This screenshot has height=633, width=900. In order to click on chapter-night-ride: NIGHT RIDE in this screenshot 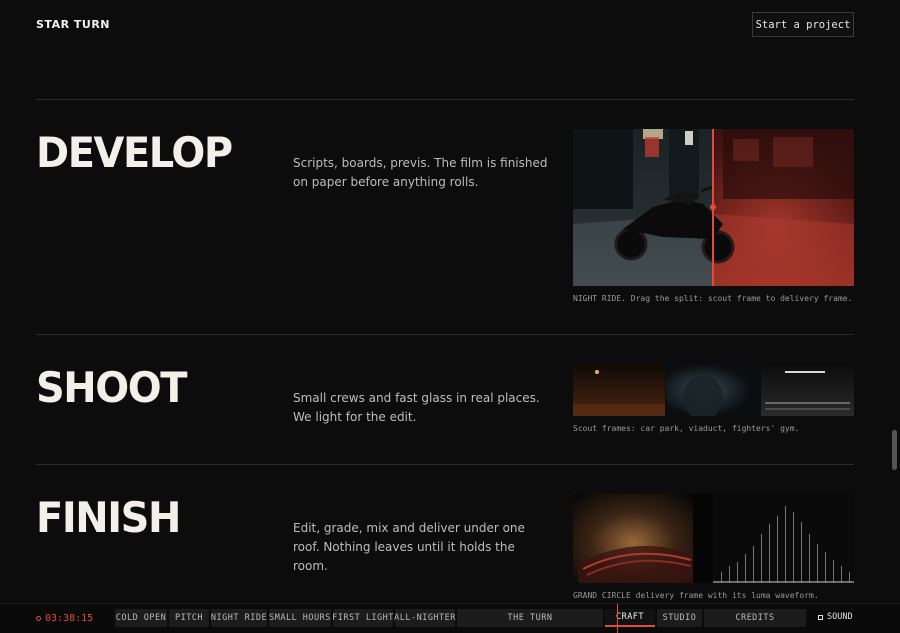, I will do `click(239, 618)`.